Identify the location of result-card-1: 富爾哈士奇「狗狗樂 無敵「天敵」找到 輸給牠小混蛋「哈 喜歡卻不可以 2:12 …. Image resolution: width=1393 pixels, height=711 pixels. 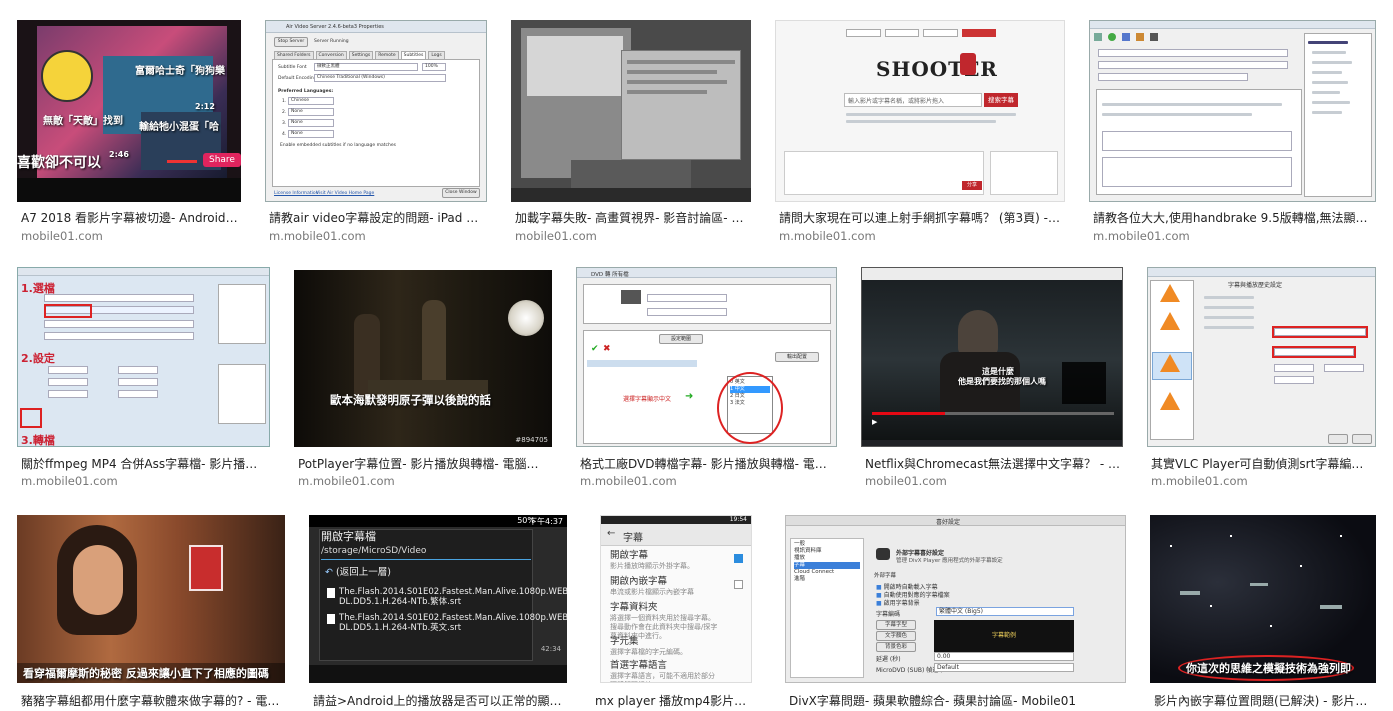
(129, 132).